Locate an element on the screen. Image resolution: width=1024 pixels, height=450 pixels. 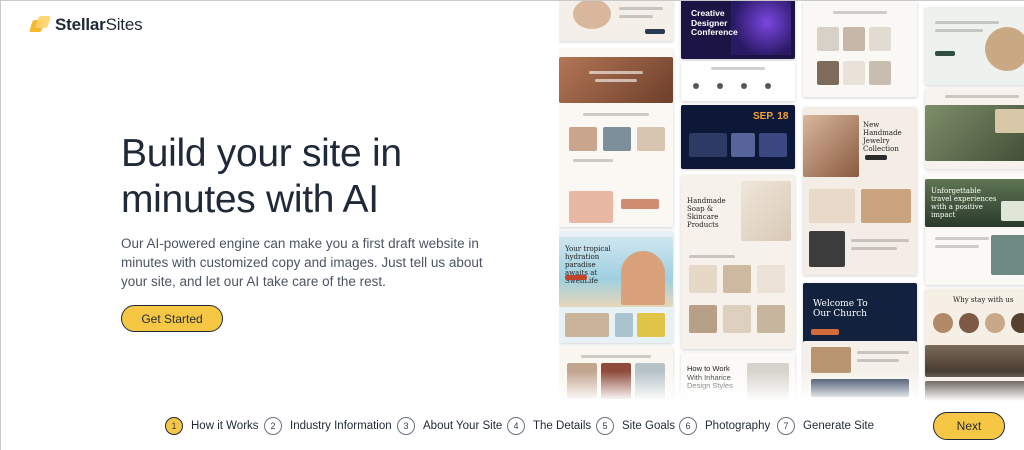
step-label: The Details is located at coordinates (562, 426).